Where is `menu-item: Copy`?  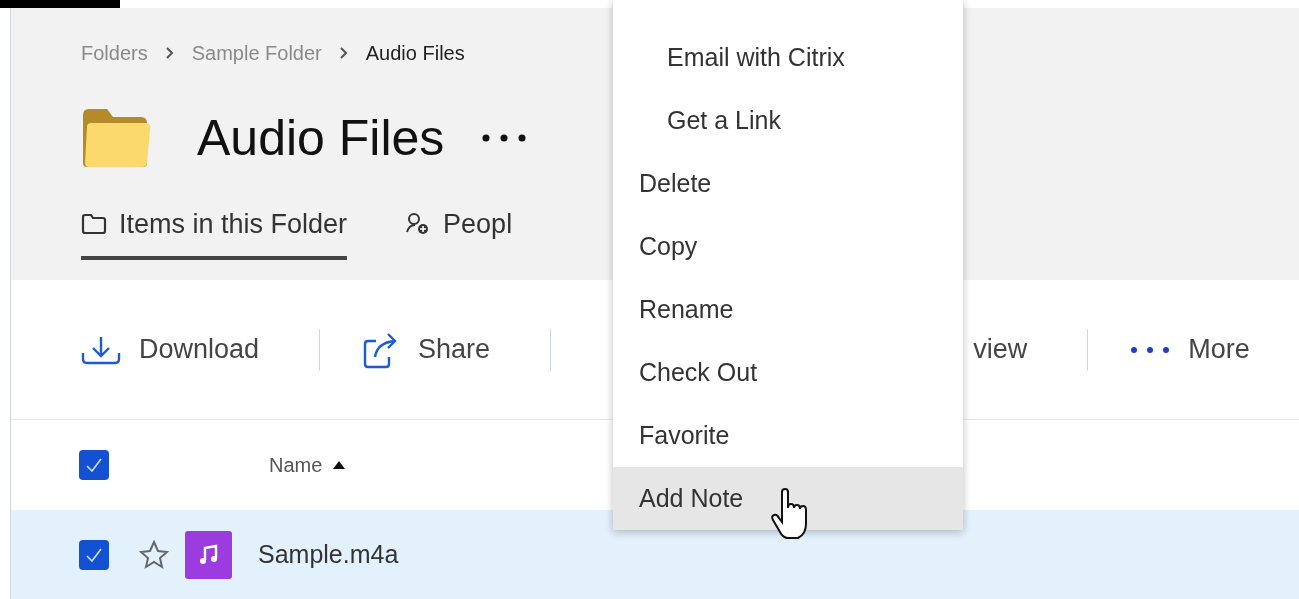 menu-item: Copy is located at coordinates (788, 246).